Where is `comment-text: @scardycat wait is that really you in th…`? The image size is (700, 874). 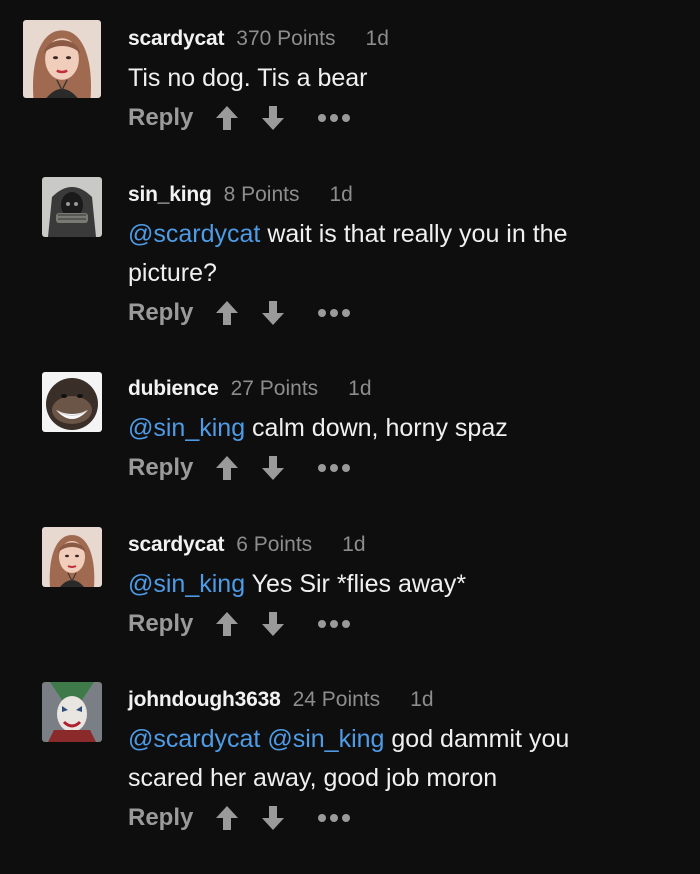
comment-text: @scardycat wait is that really you in th… is located at coordinates (388, 254).